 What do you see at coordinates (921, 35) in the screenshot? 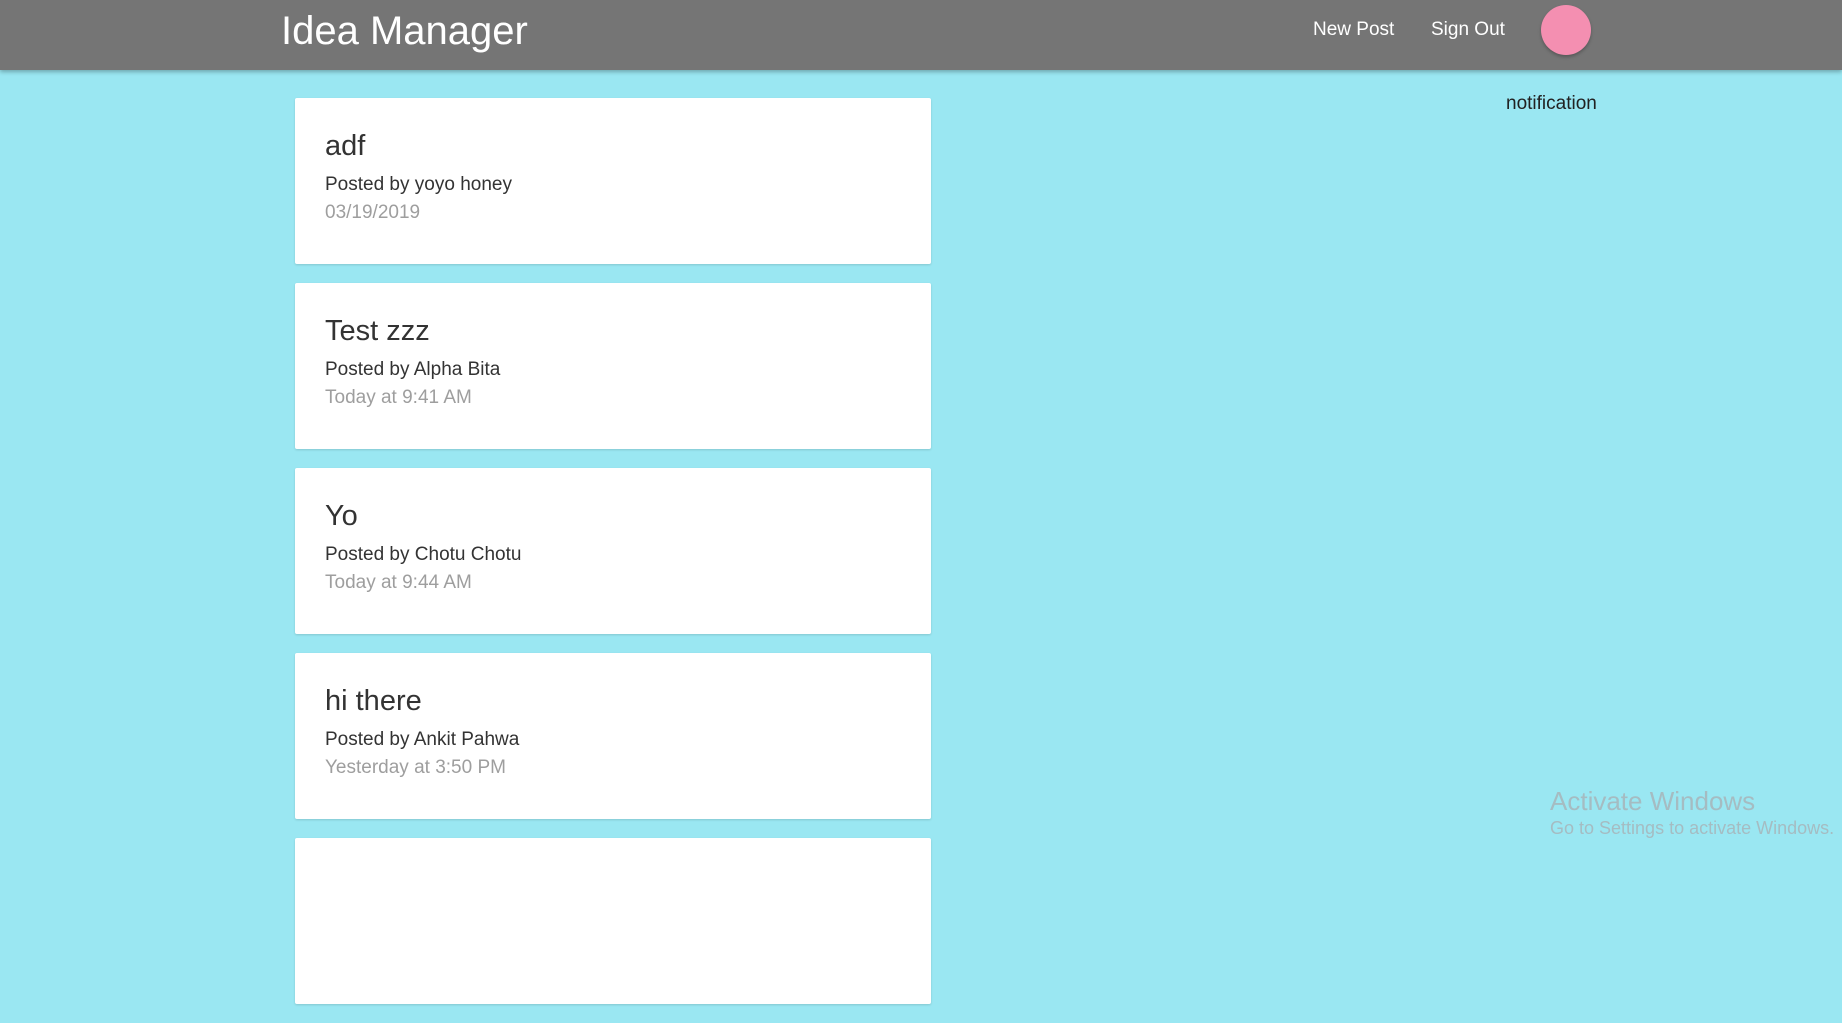
I see `top-navbar: Idea Manager New Post Sign Out` at bounding box center [921, 35].